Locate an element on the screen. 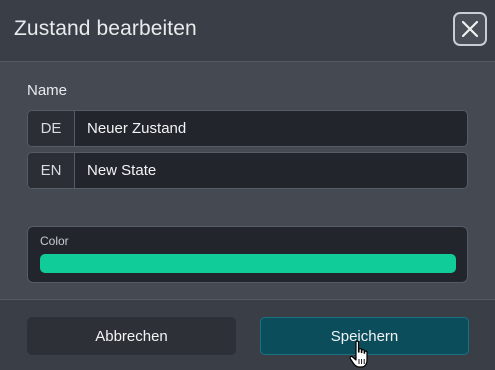 This screenshot has height=370, width=495. close-icon is located at coordinates (470, 29).